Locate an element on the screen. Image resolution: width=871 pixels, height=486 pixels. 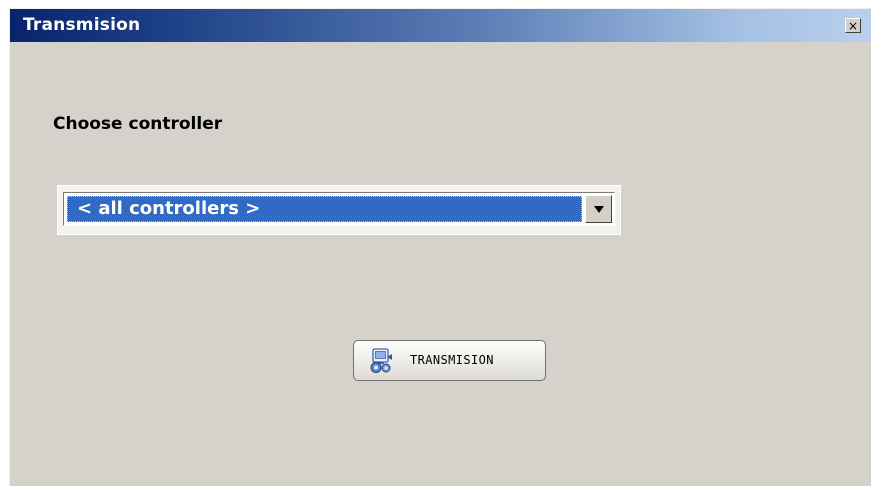
transmission-button: TRANSMISION is located at coordinates (449, 360).